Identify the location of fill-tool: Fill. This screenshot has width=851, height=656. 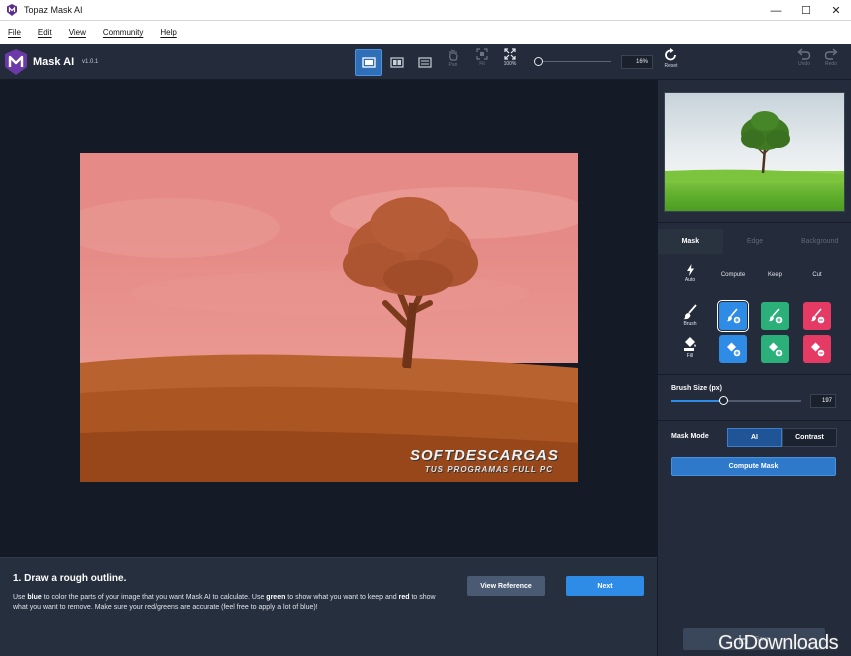
(690, 347).